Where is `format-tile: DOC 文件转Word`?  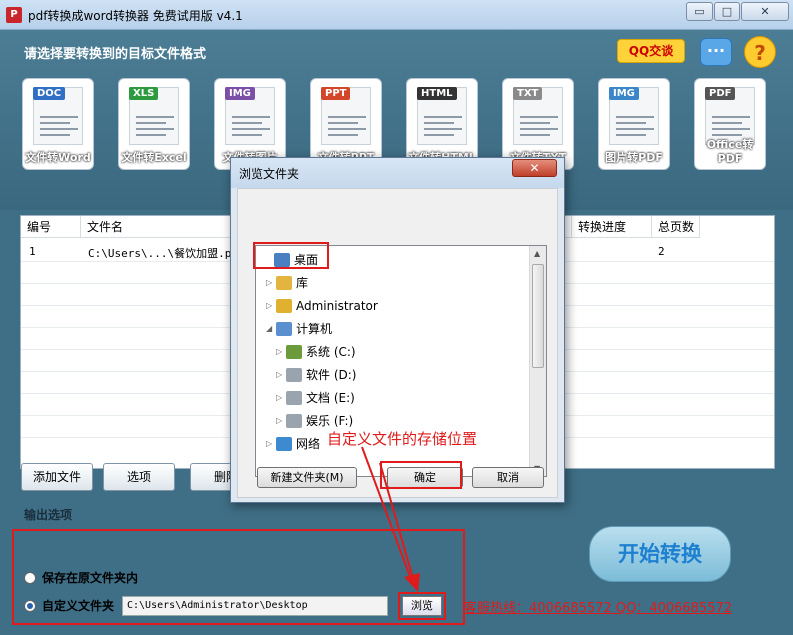 format-tile: DOC 文件转Word is located at coordinates (58, 124).